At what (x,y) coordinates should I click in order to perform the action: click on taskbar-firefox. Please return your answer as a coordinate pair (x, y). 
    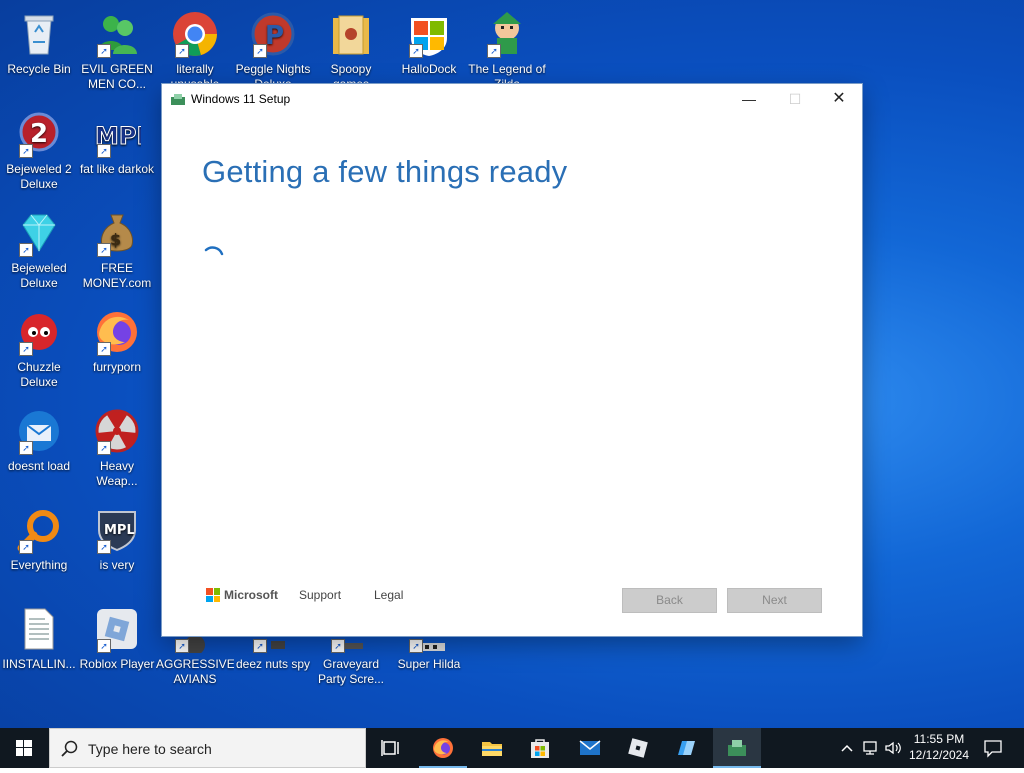
    Looking at the image, I should click on (443, 748).